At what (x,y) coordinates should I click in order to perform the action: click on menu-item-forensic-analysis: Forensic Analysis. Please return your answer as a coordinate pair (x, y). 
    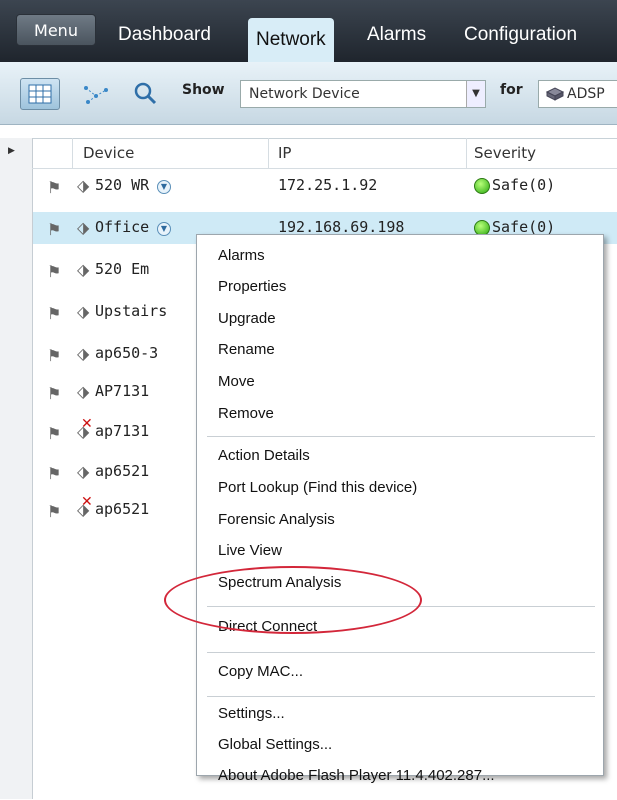
    Looking at the image, I should click on (276, 519).